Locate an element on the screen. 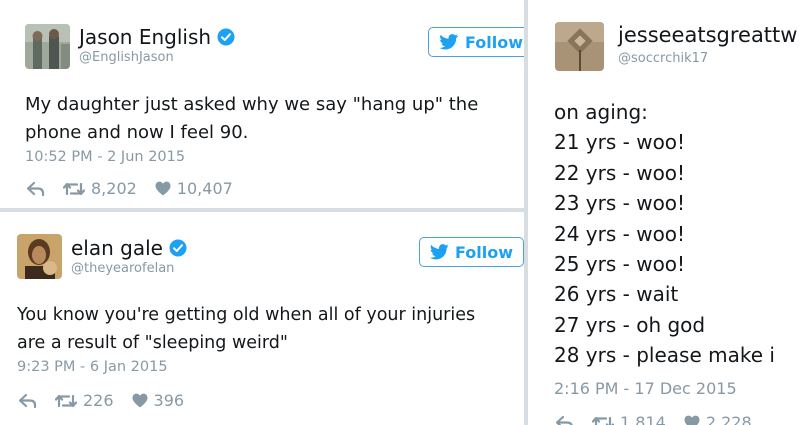 The height and width of the screenshot is (425, 799). tweet-actions: 1,814 2,228 is located at coordinates (663, 419).